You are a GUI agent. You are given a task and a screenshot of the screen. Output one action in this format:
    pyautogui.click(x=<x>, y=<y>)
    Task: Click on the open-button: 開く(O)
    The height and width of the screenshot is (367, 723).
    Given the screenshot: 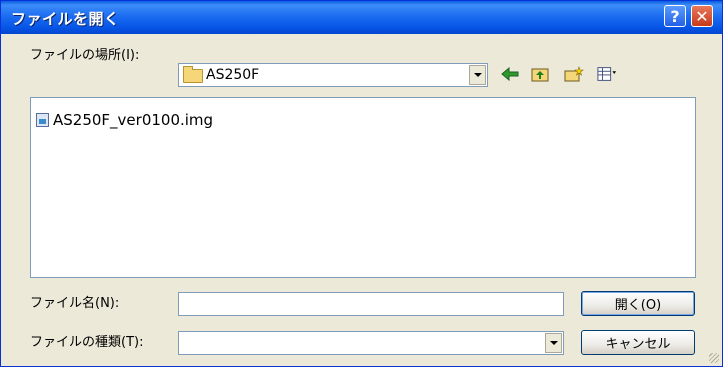 What is the action you would take?
    pyautogui.click(x=638, y=303)
    